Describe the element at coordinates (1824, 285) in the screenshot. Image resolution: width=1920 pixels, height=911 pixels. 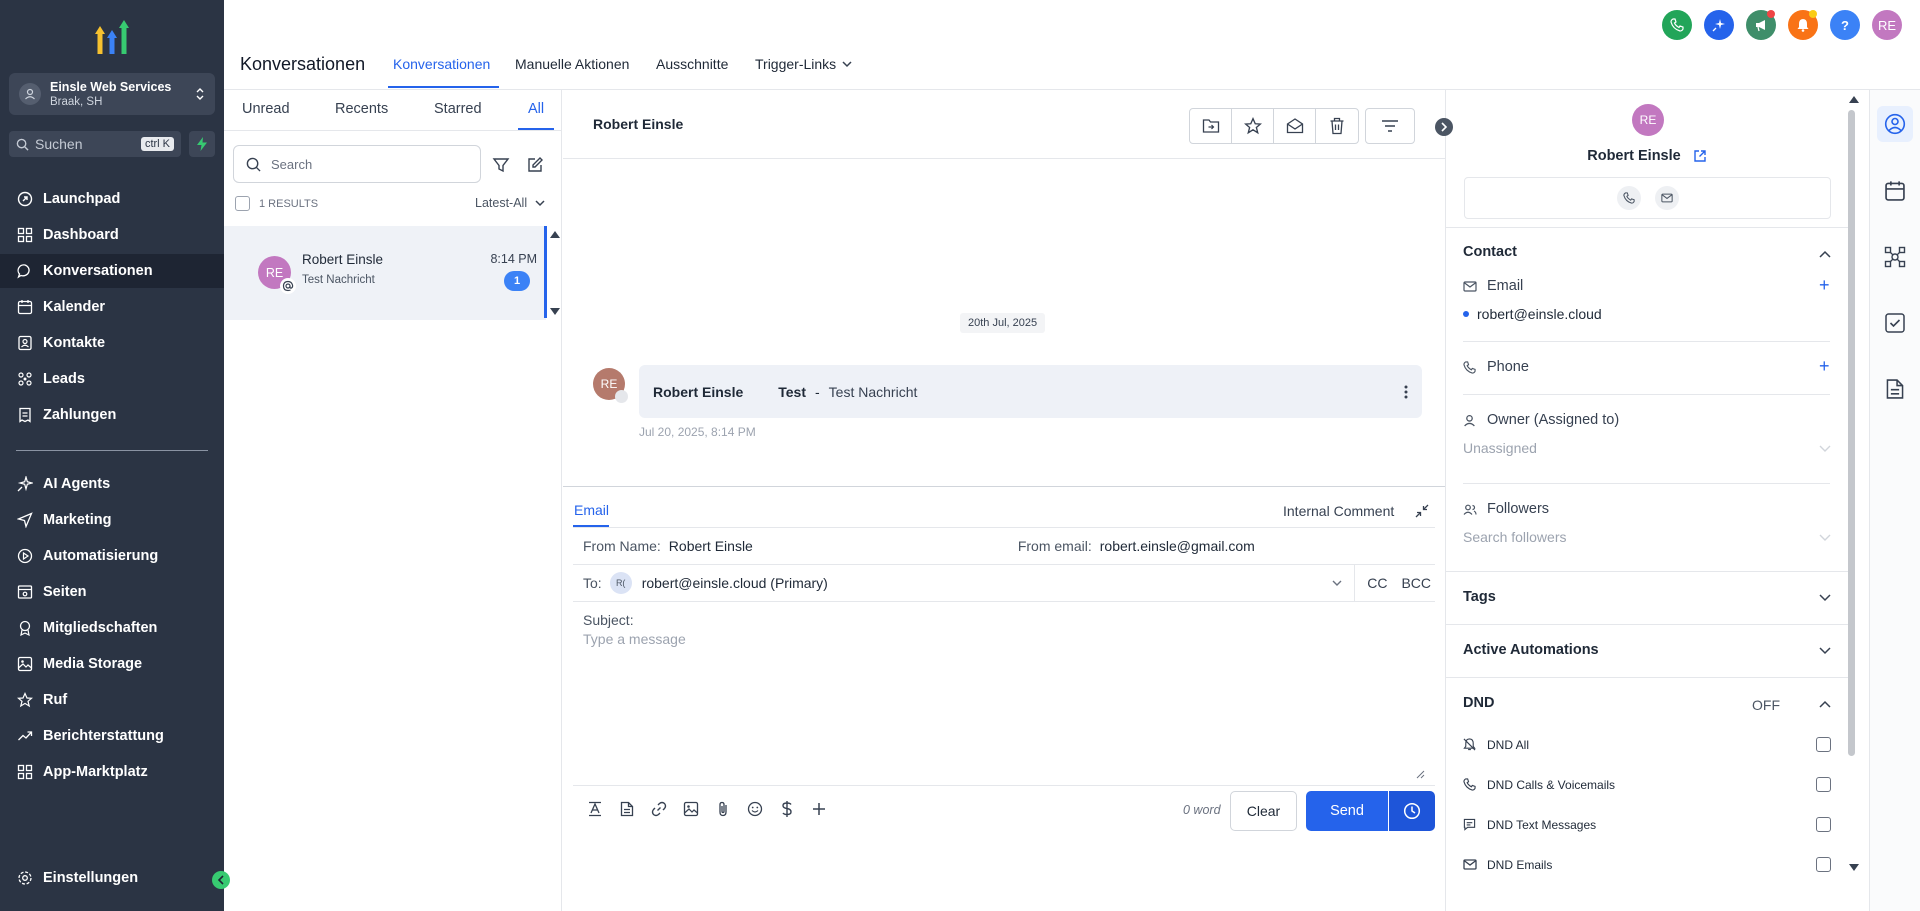
I see `add-email-button: +` at that location.